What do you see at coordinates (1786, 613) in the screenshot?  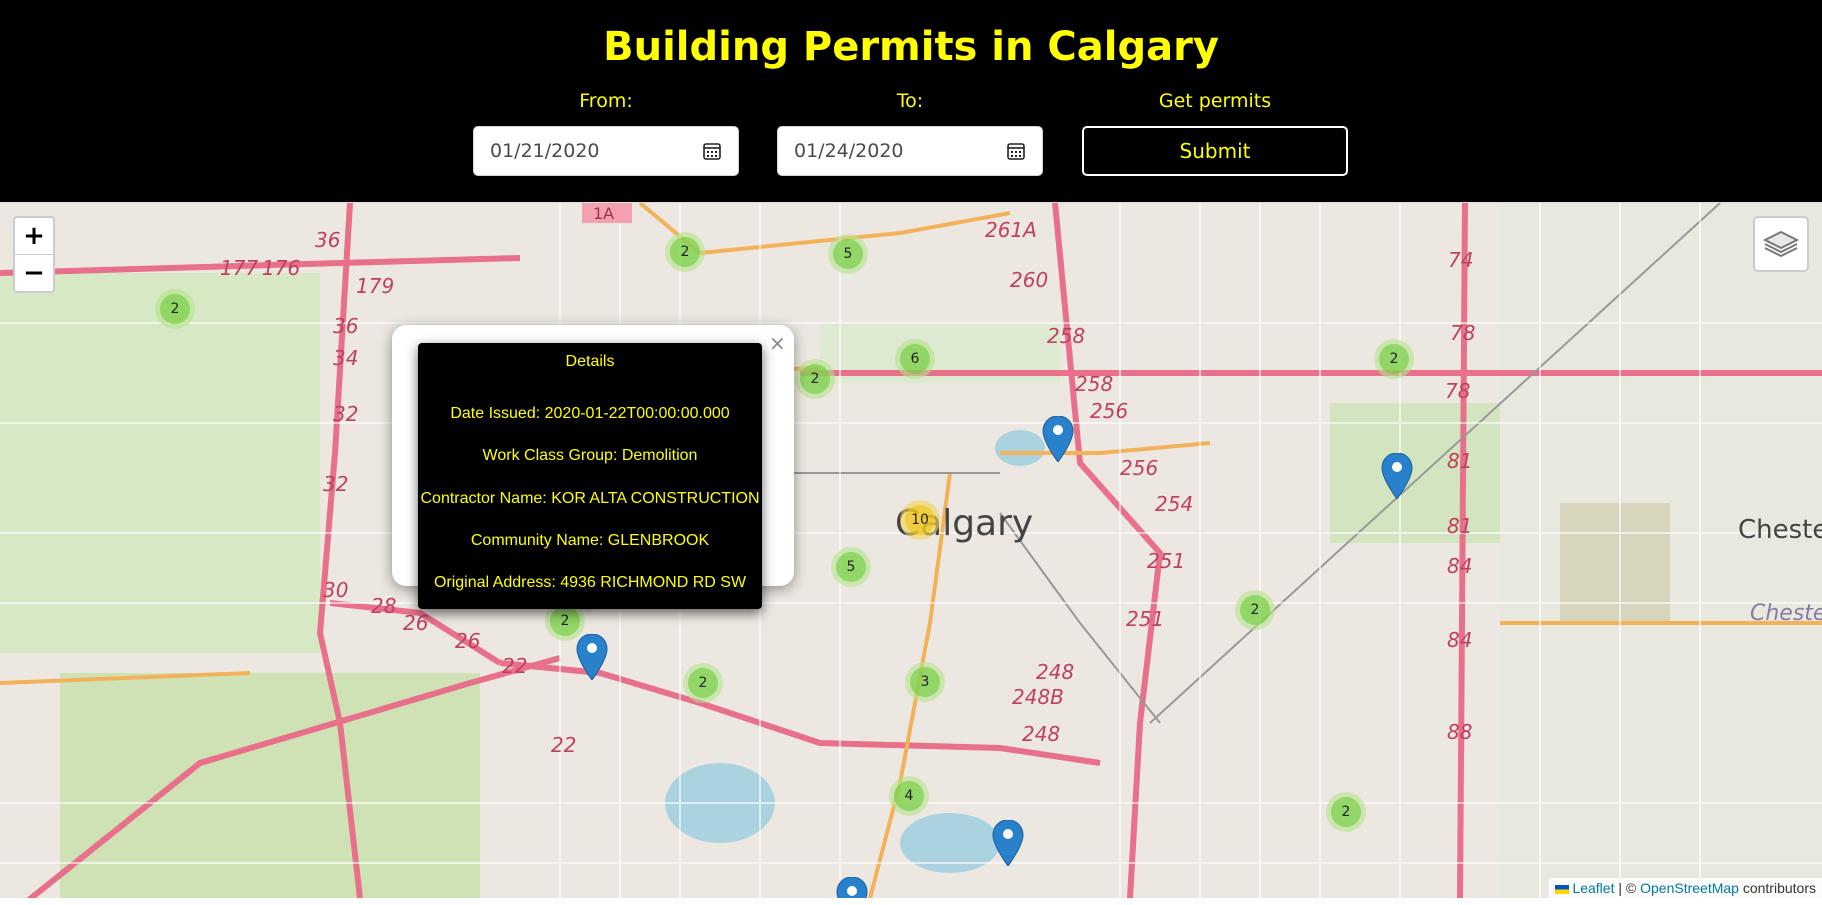 I see `place-label: Chester` at bounding box center [1786, 613].